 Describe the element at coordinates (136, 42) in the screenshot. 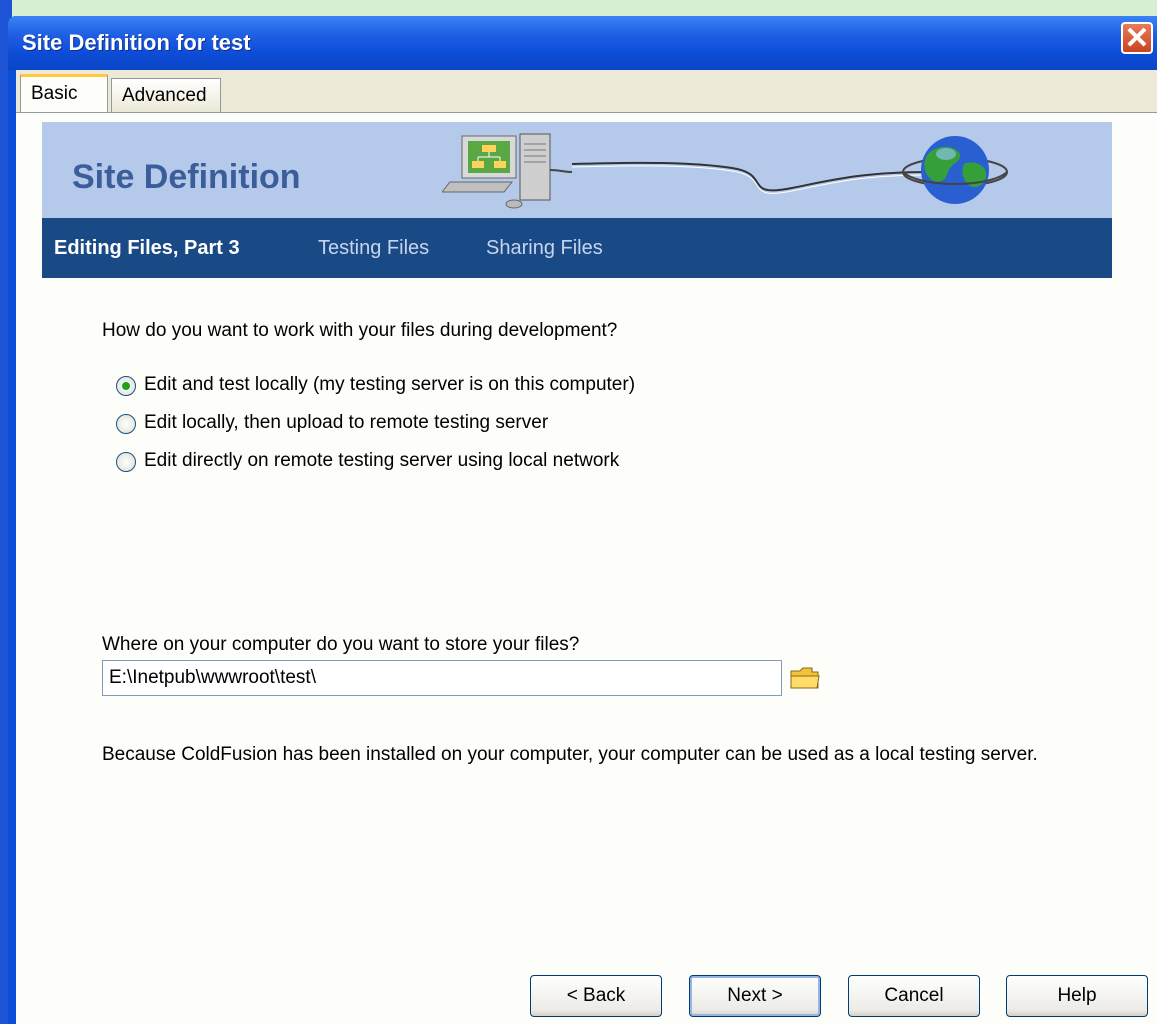

I see `window-title: Site Definition for test` at that location.